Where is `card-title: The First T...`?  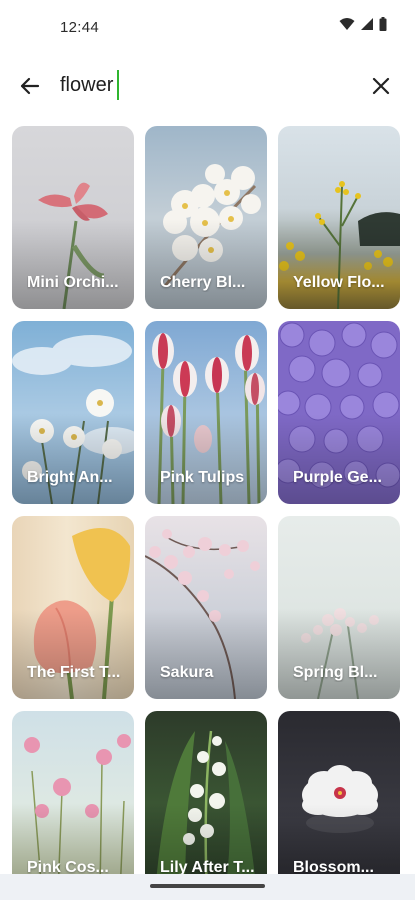 card-title: The First T... is located at coordinates (74, 672).